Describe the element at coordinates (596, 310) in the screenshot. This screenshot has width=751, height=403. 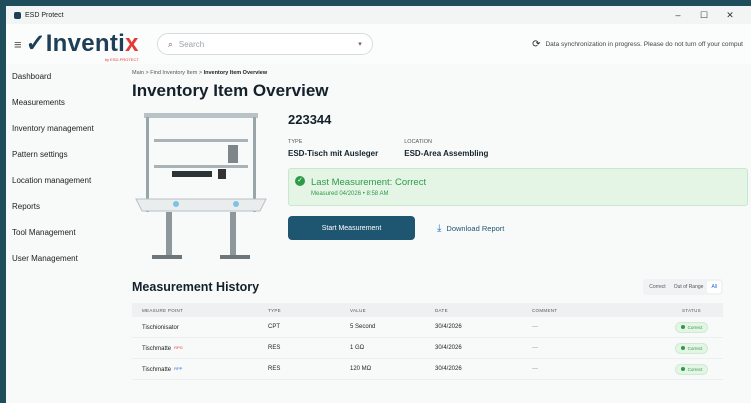
I see `col-comment: COMMENT` at that location.